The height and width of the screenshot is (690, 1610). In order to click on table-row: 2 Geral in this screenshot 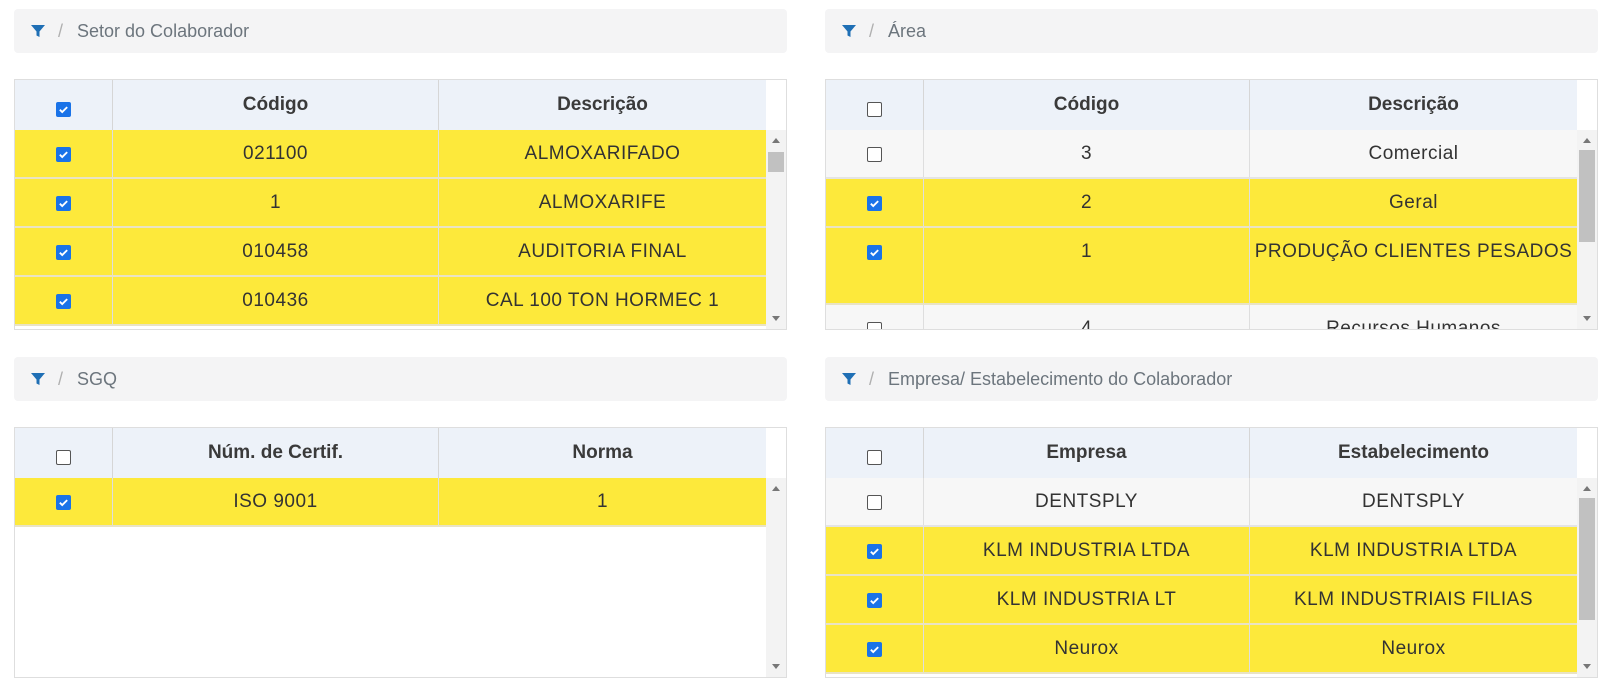, I will do `click(1202, 203)`.